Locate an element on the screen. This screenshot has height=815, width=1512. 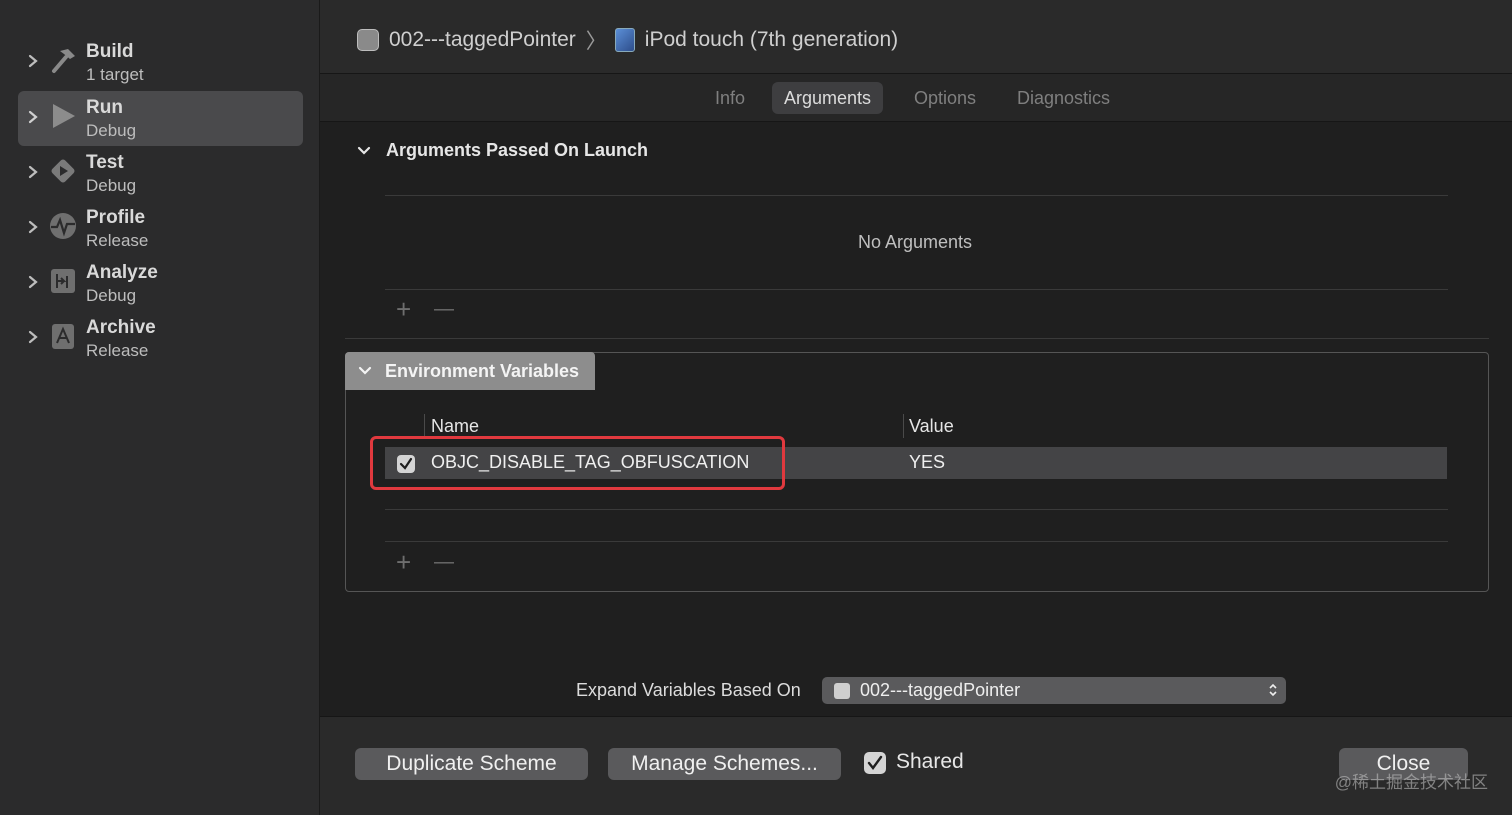
add-argument-button: + is located at coordinates (403, 309).